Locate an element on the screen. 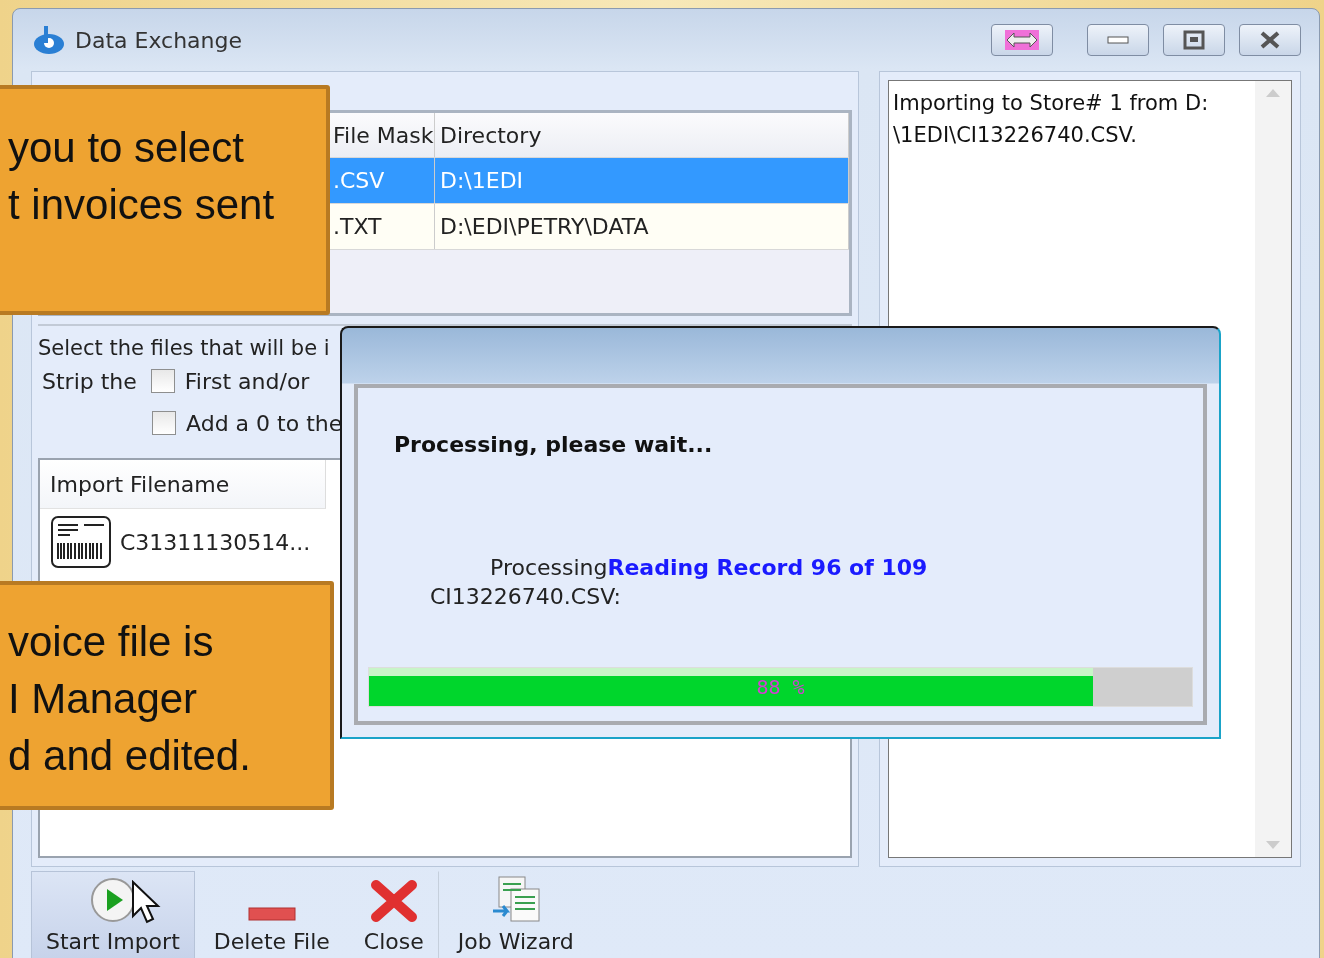 Image resolution: width=1324 pixels, height=958 pixels. window-title: Data Exchange is located at coordinates (159, 40).